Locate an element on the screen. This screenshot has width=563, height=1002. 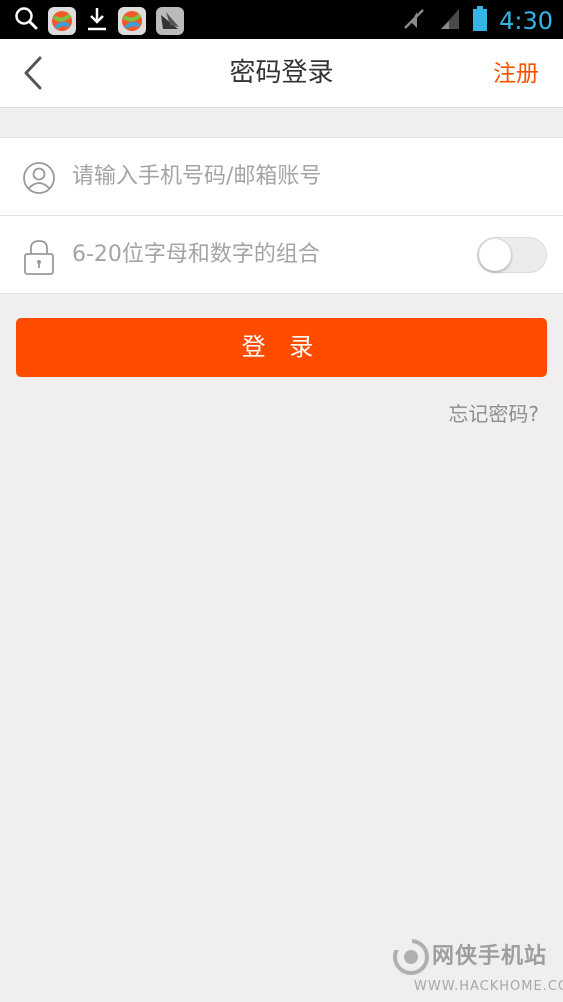
toggle-knob is located at coordinates (495, 255).